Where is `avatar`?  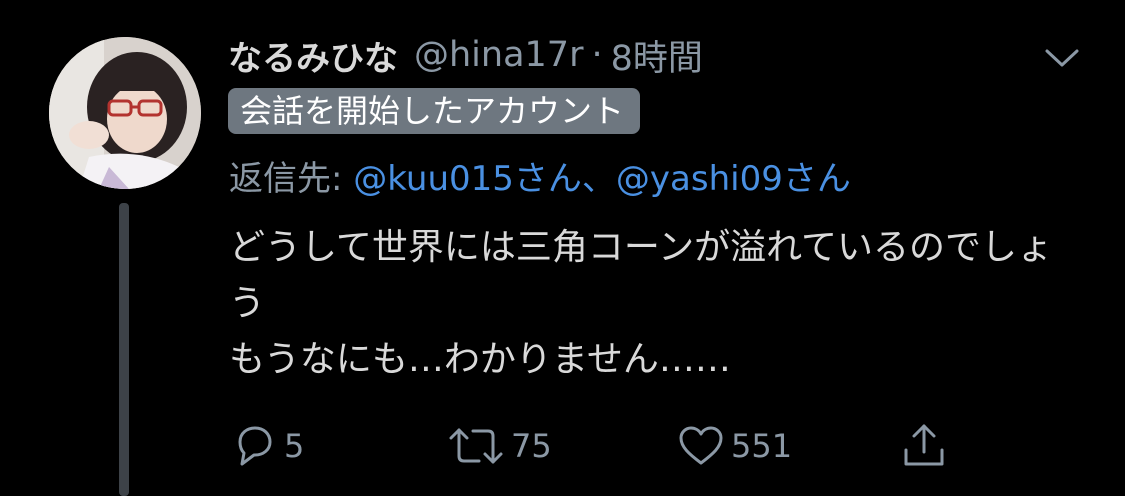 avatar is located at coordinates (125, 113).